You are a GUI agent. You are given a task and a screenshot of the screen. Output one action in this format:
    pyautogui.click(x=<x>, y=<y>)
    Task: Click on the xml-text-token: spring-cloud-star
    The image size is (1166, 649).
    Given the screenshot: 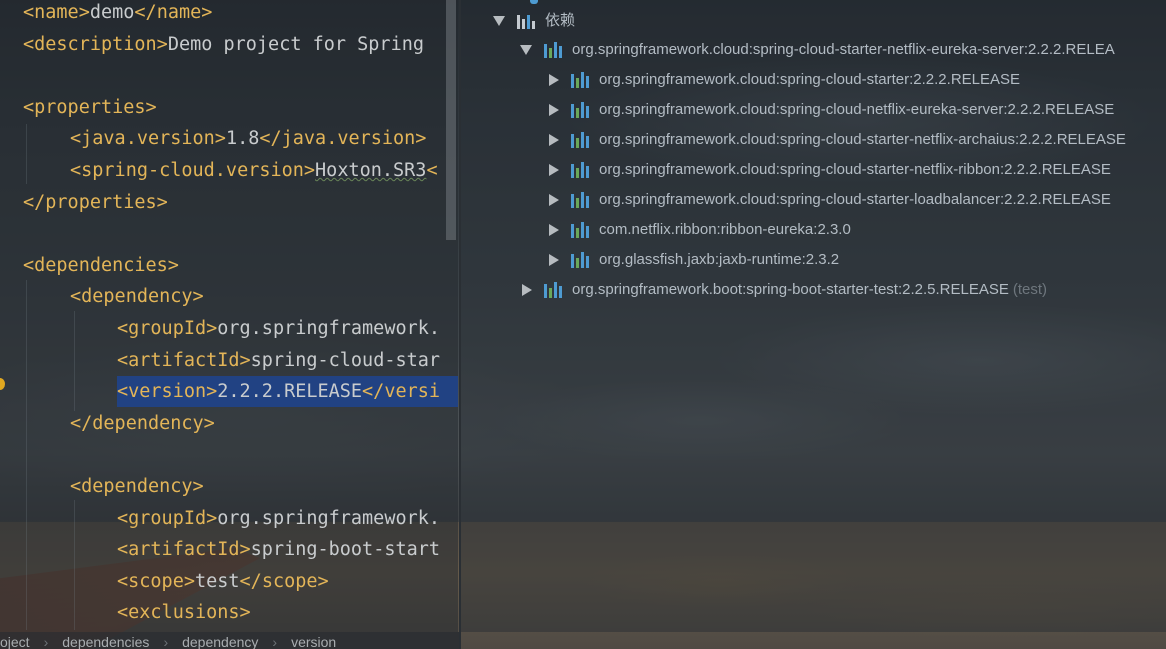 What is the action you would take?
    pyautogui.click(x=345, y=360)
    